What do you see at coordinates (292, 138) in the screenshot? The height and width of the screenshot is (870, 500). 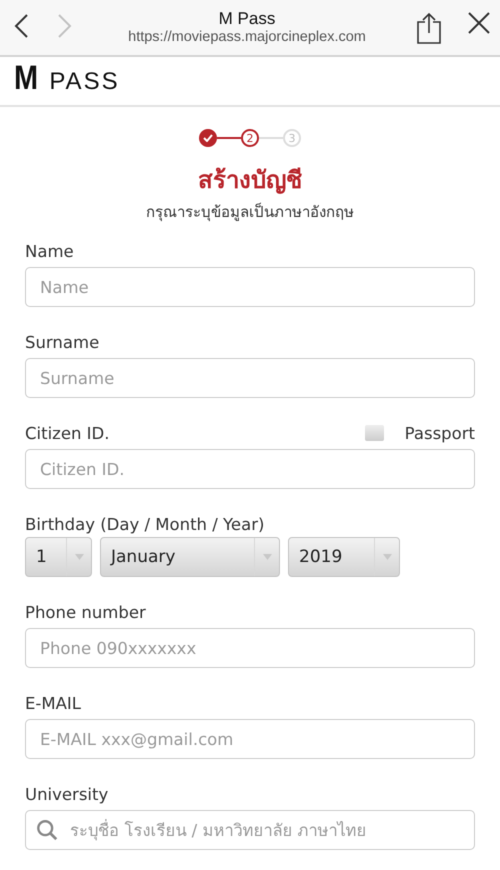 I see `step-number: 3` at bounding box center [292, 138].